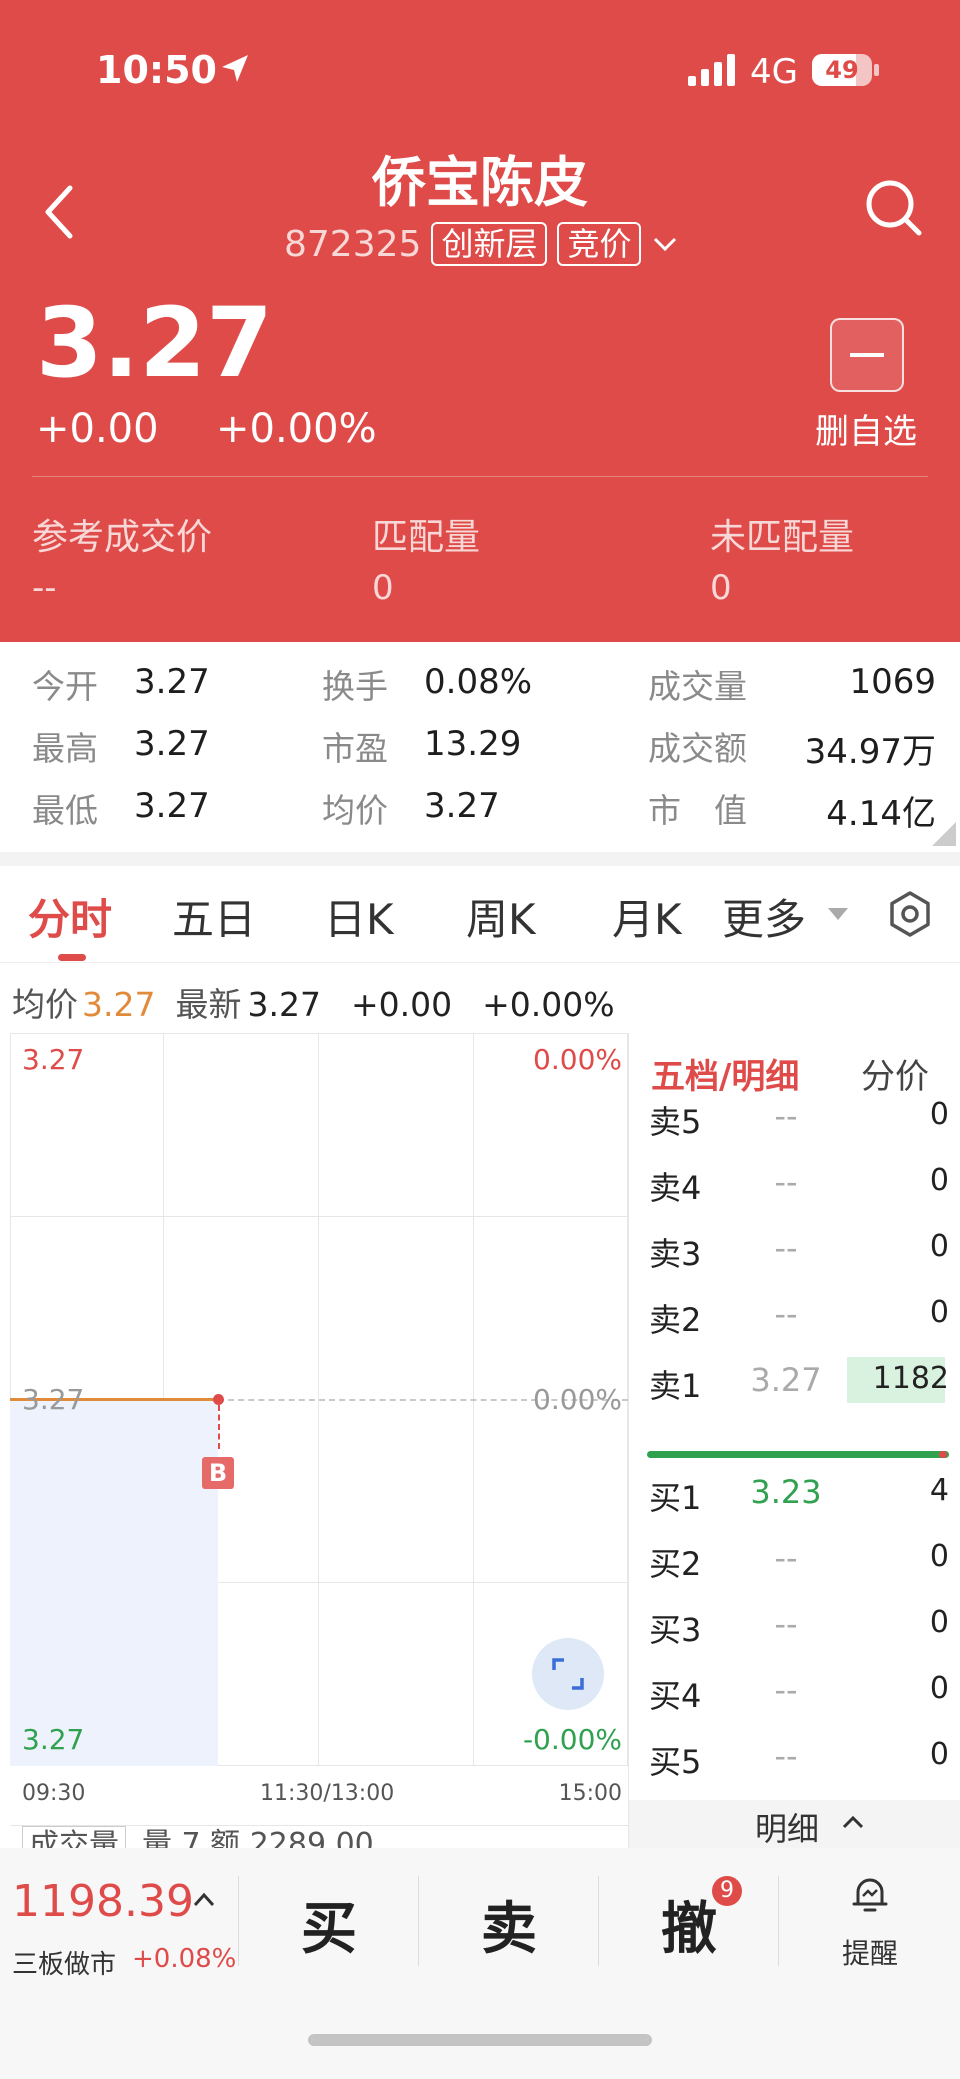 The width and height of the screenshot is (960, 2079). What do you see at coordinates (869, 1953) in the screenshot?
I see `alert-label: 提醒` at bounding box center [869, 1953].